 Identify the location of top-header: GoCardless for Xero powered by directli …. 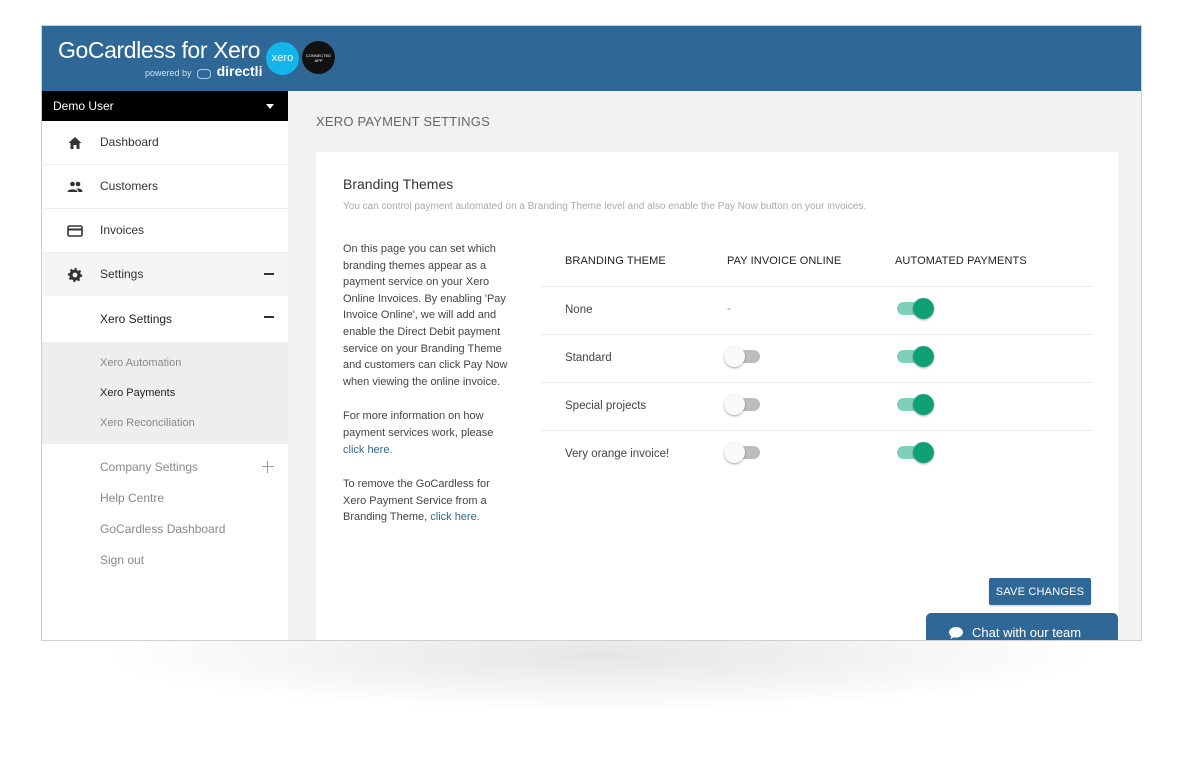
(591, 58).